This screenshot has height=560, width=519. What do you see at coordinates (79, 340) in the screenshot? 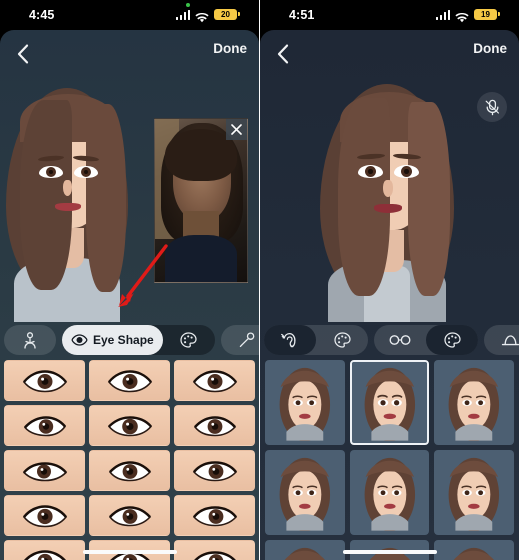
I see `eye-icon` at bounding box center [79, 340].